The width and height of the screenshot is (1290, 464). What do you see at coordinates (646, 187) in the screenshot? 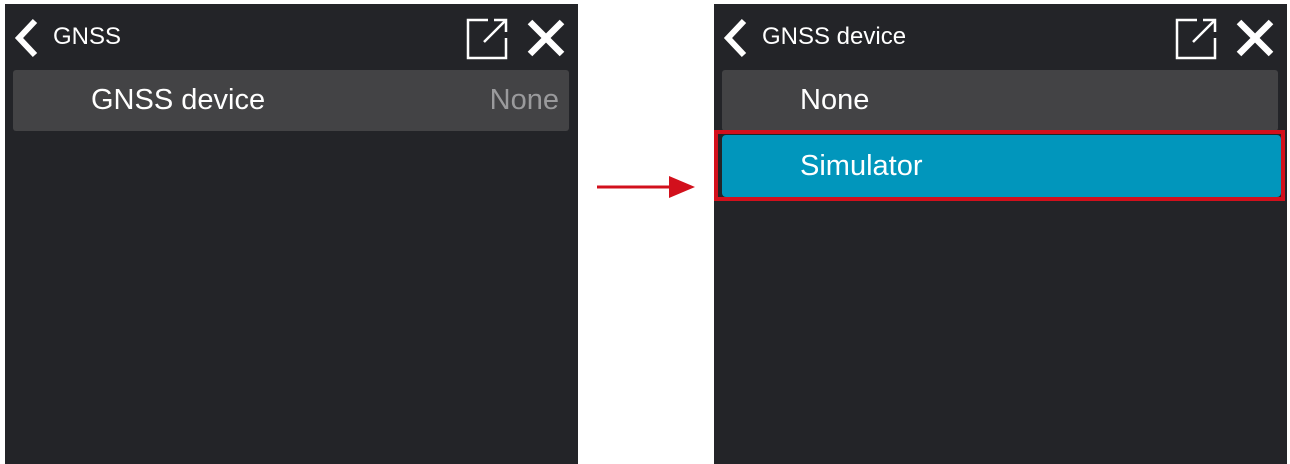
I see `right-arrow-icon` at bounding box center [646, 187].